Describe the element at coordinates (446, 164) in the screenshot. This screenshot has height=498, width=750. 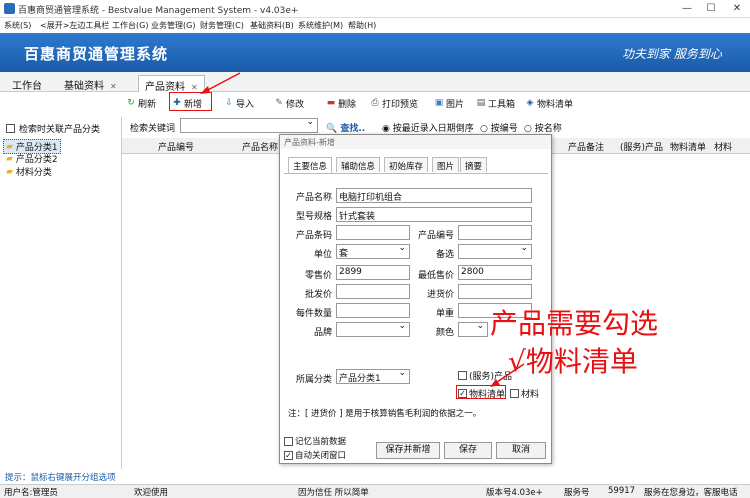
I see `dialog-tab-image: 图片` at that location.